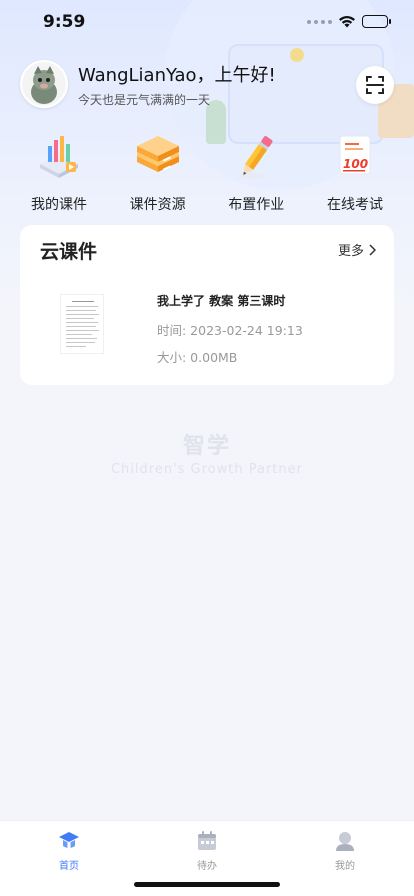 The height and width of the screenshot is (896, 414). I want to click on status-icons, so click(349, 21).